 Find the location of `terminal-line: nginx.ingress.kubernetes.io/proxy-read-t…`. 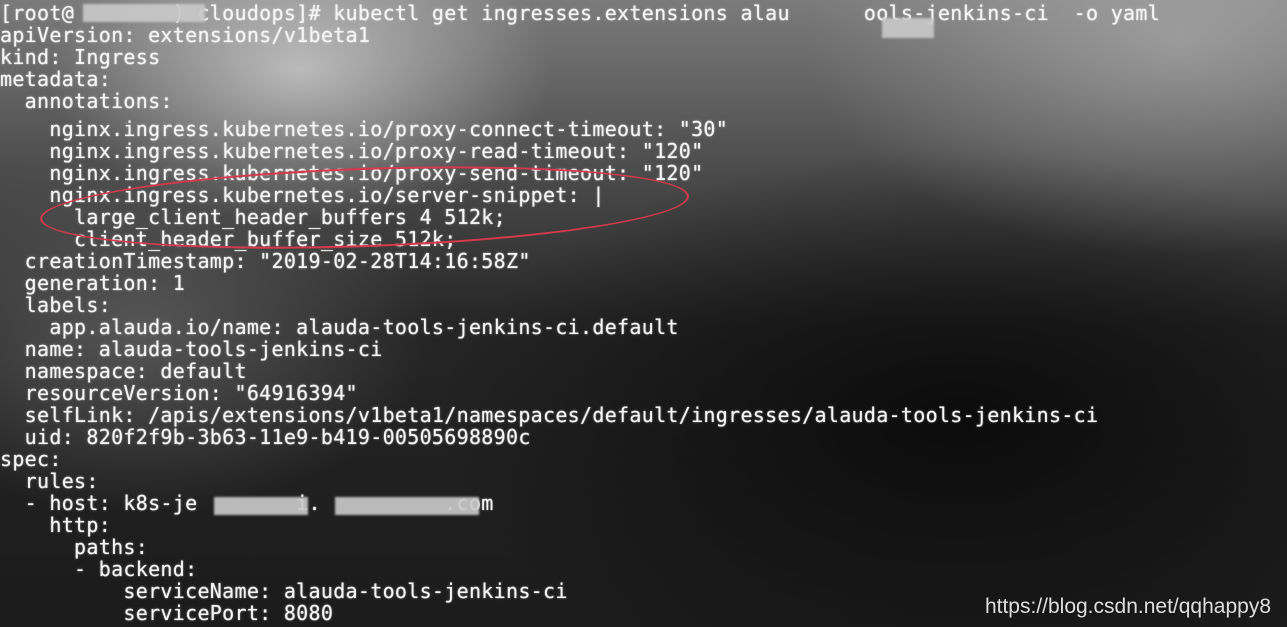

terminal-line: nginx.ingress.kubernetes.io/proxy-read-t… is located at coordinates (352, 151).